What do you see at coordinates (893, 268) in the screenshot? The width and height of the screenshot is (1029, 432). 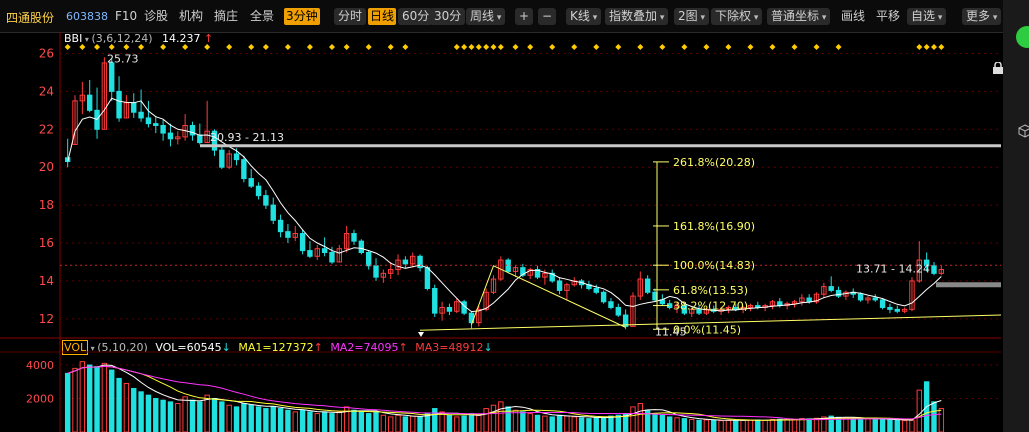 I see `range-annotation-2: 13.71 - 14.24` at bounding box center [893, 268].